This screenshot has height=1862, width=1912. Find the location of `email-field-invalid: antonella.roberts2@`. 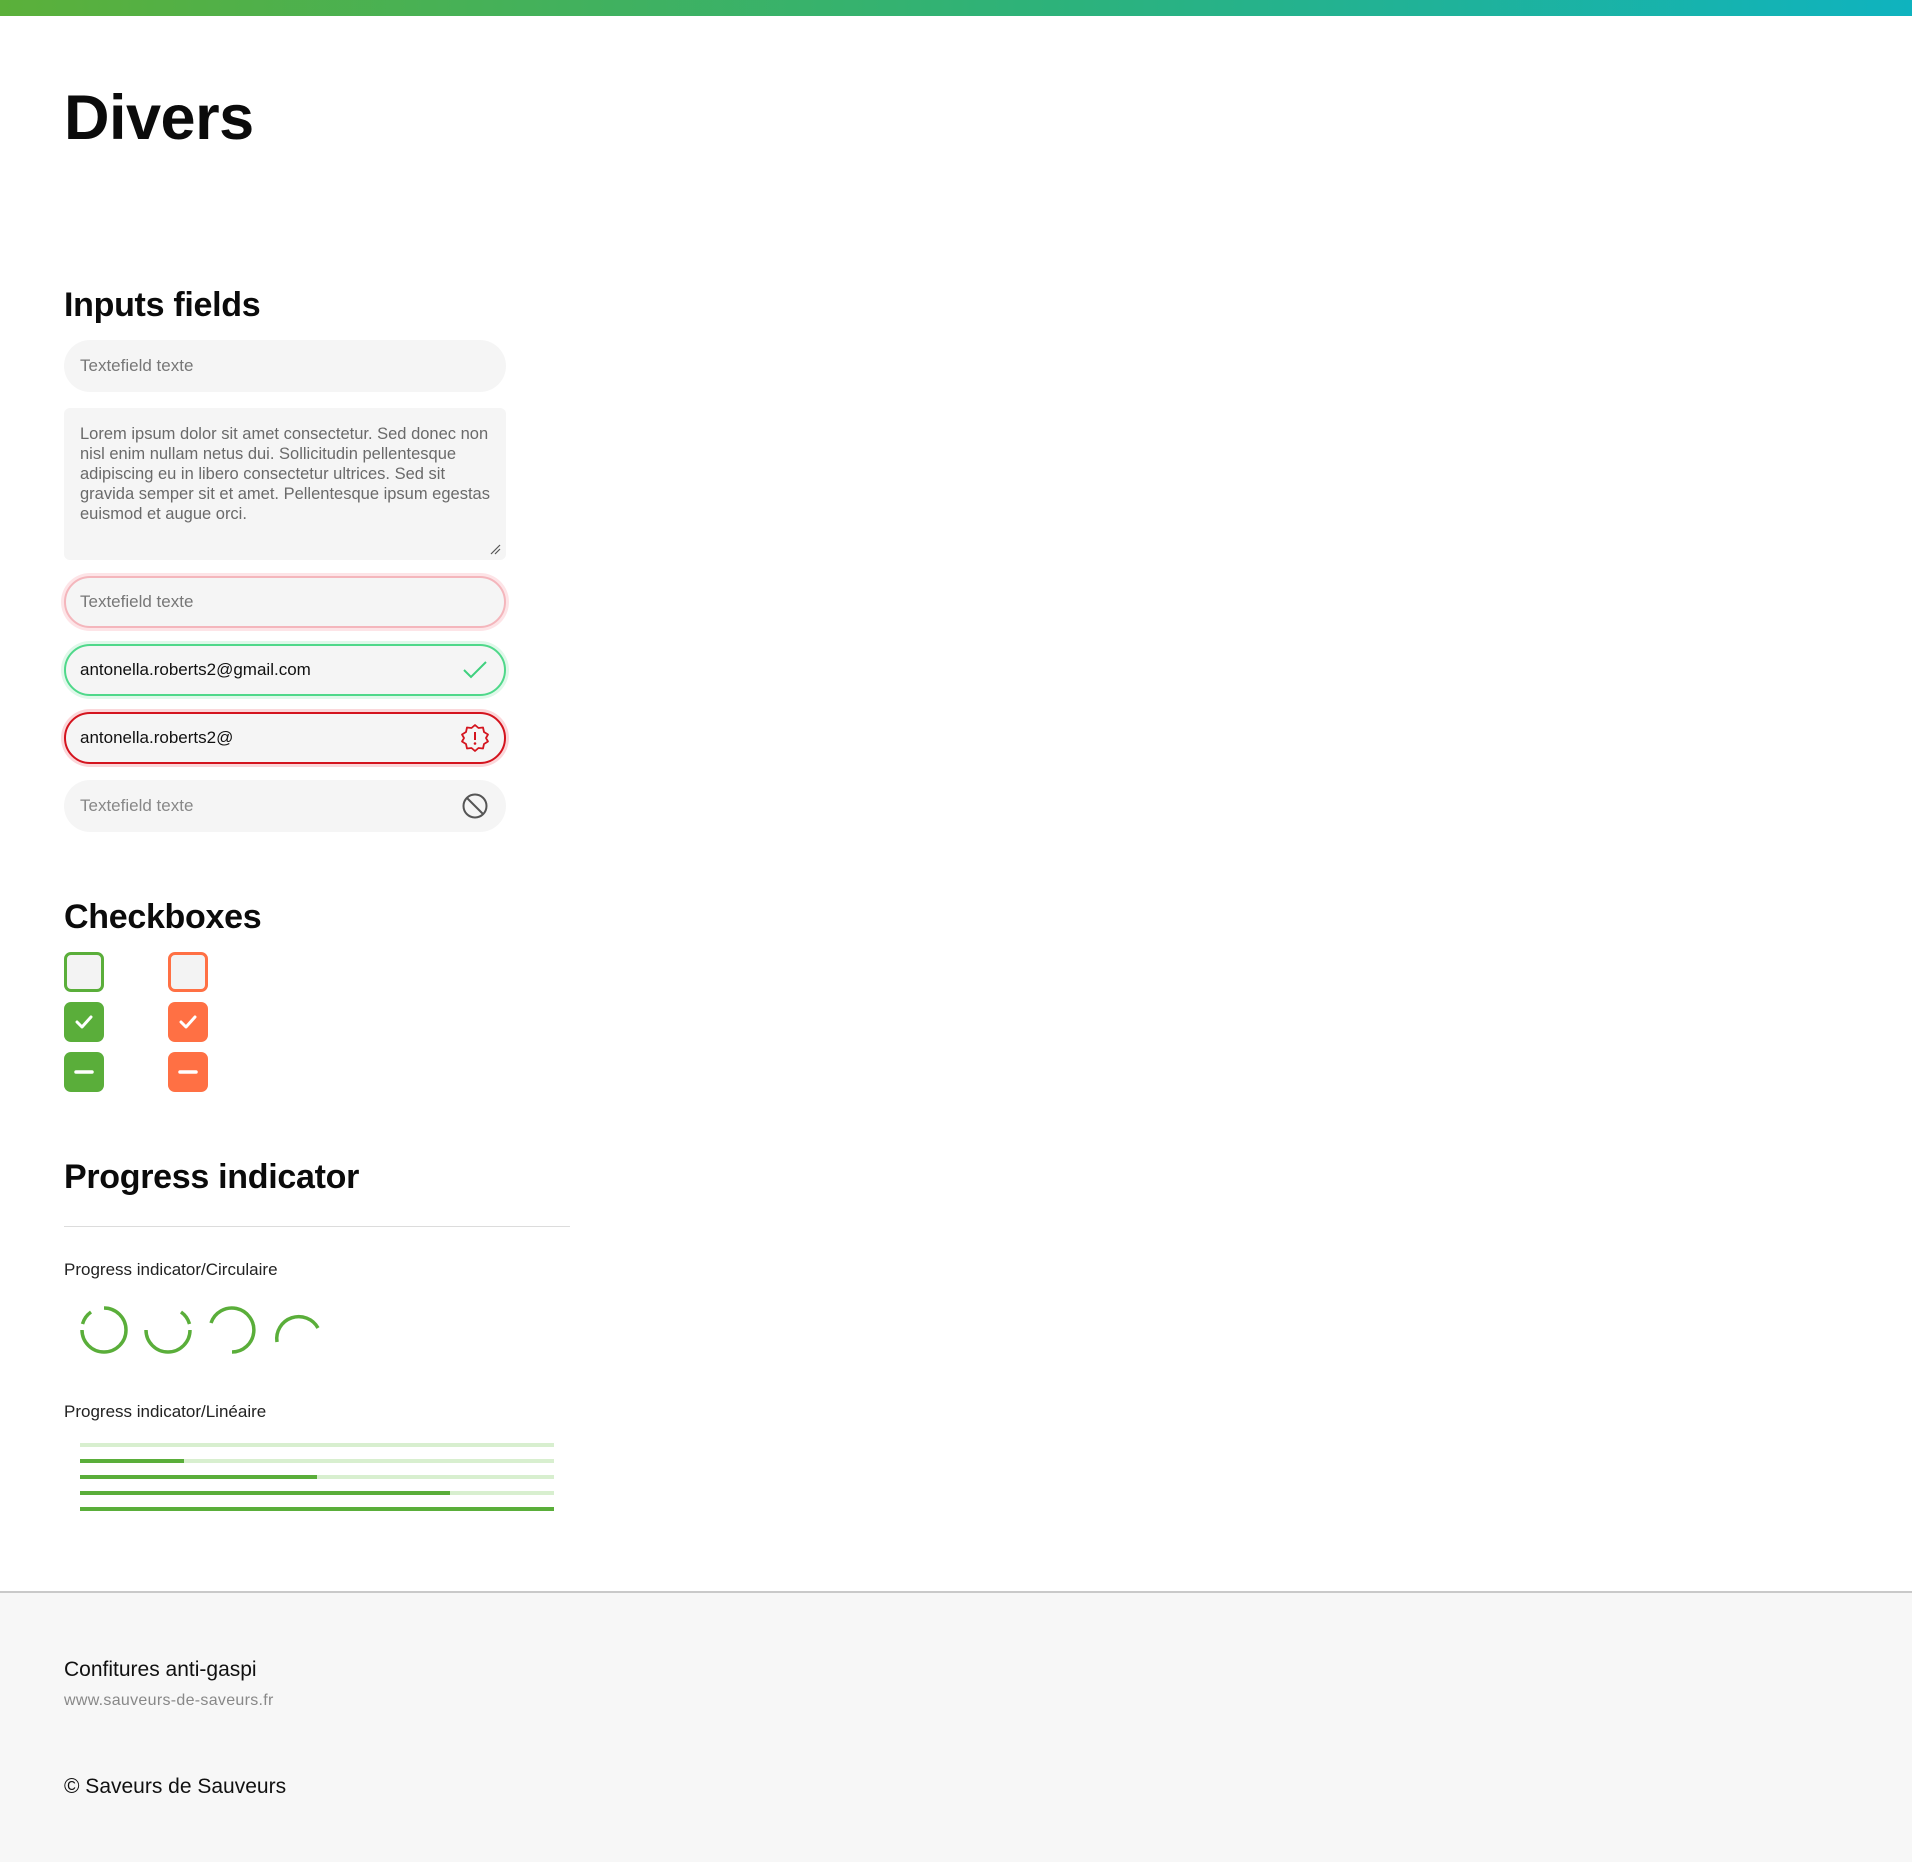

email-field-invalid: antonella.roberts2@ is located at coordinates (285, 738).